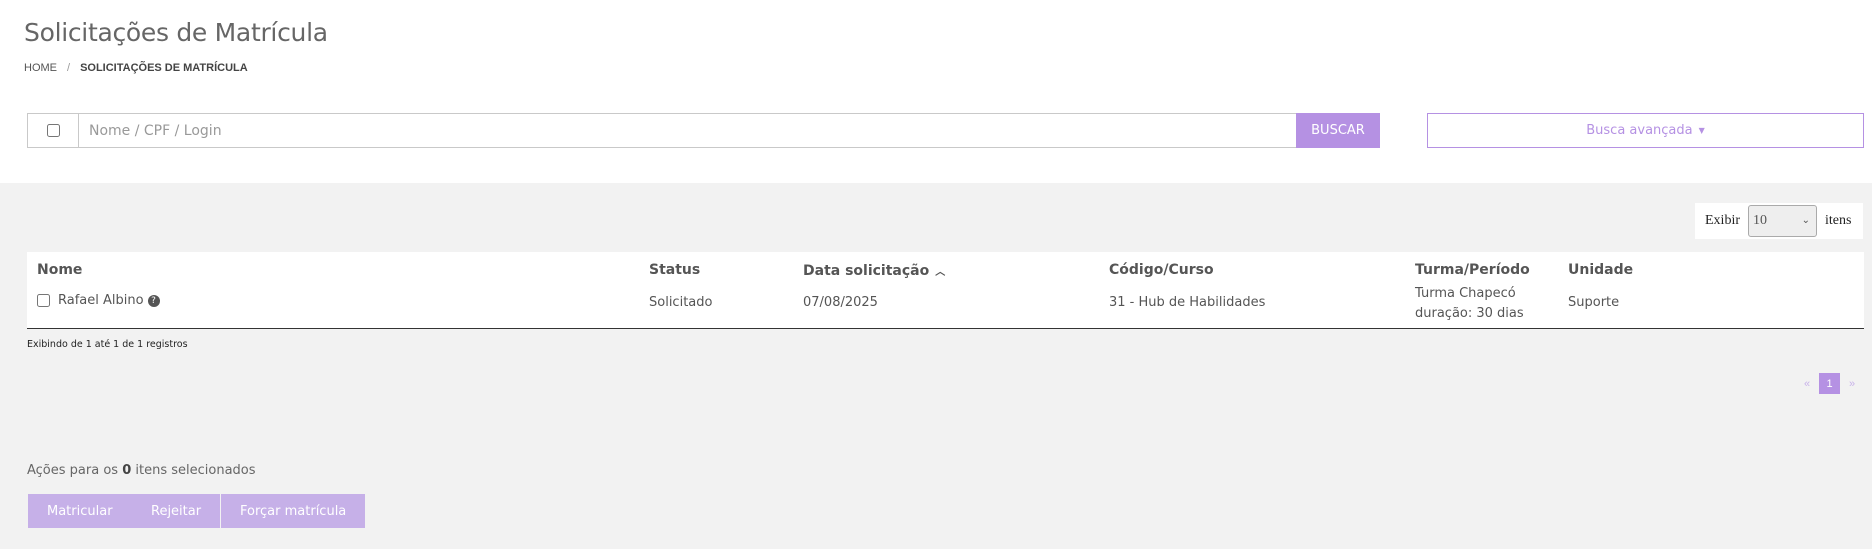  What do you see at coordinates (1338, 130) in the screenshot?
I see `search-button: BUSCAR` at bounding box center [1338, 130].